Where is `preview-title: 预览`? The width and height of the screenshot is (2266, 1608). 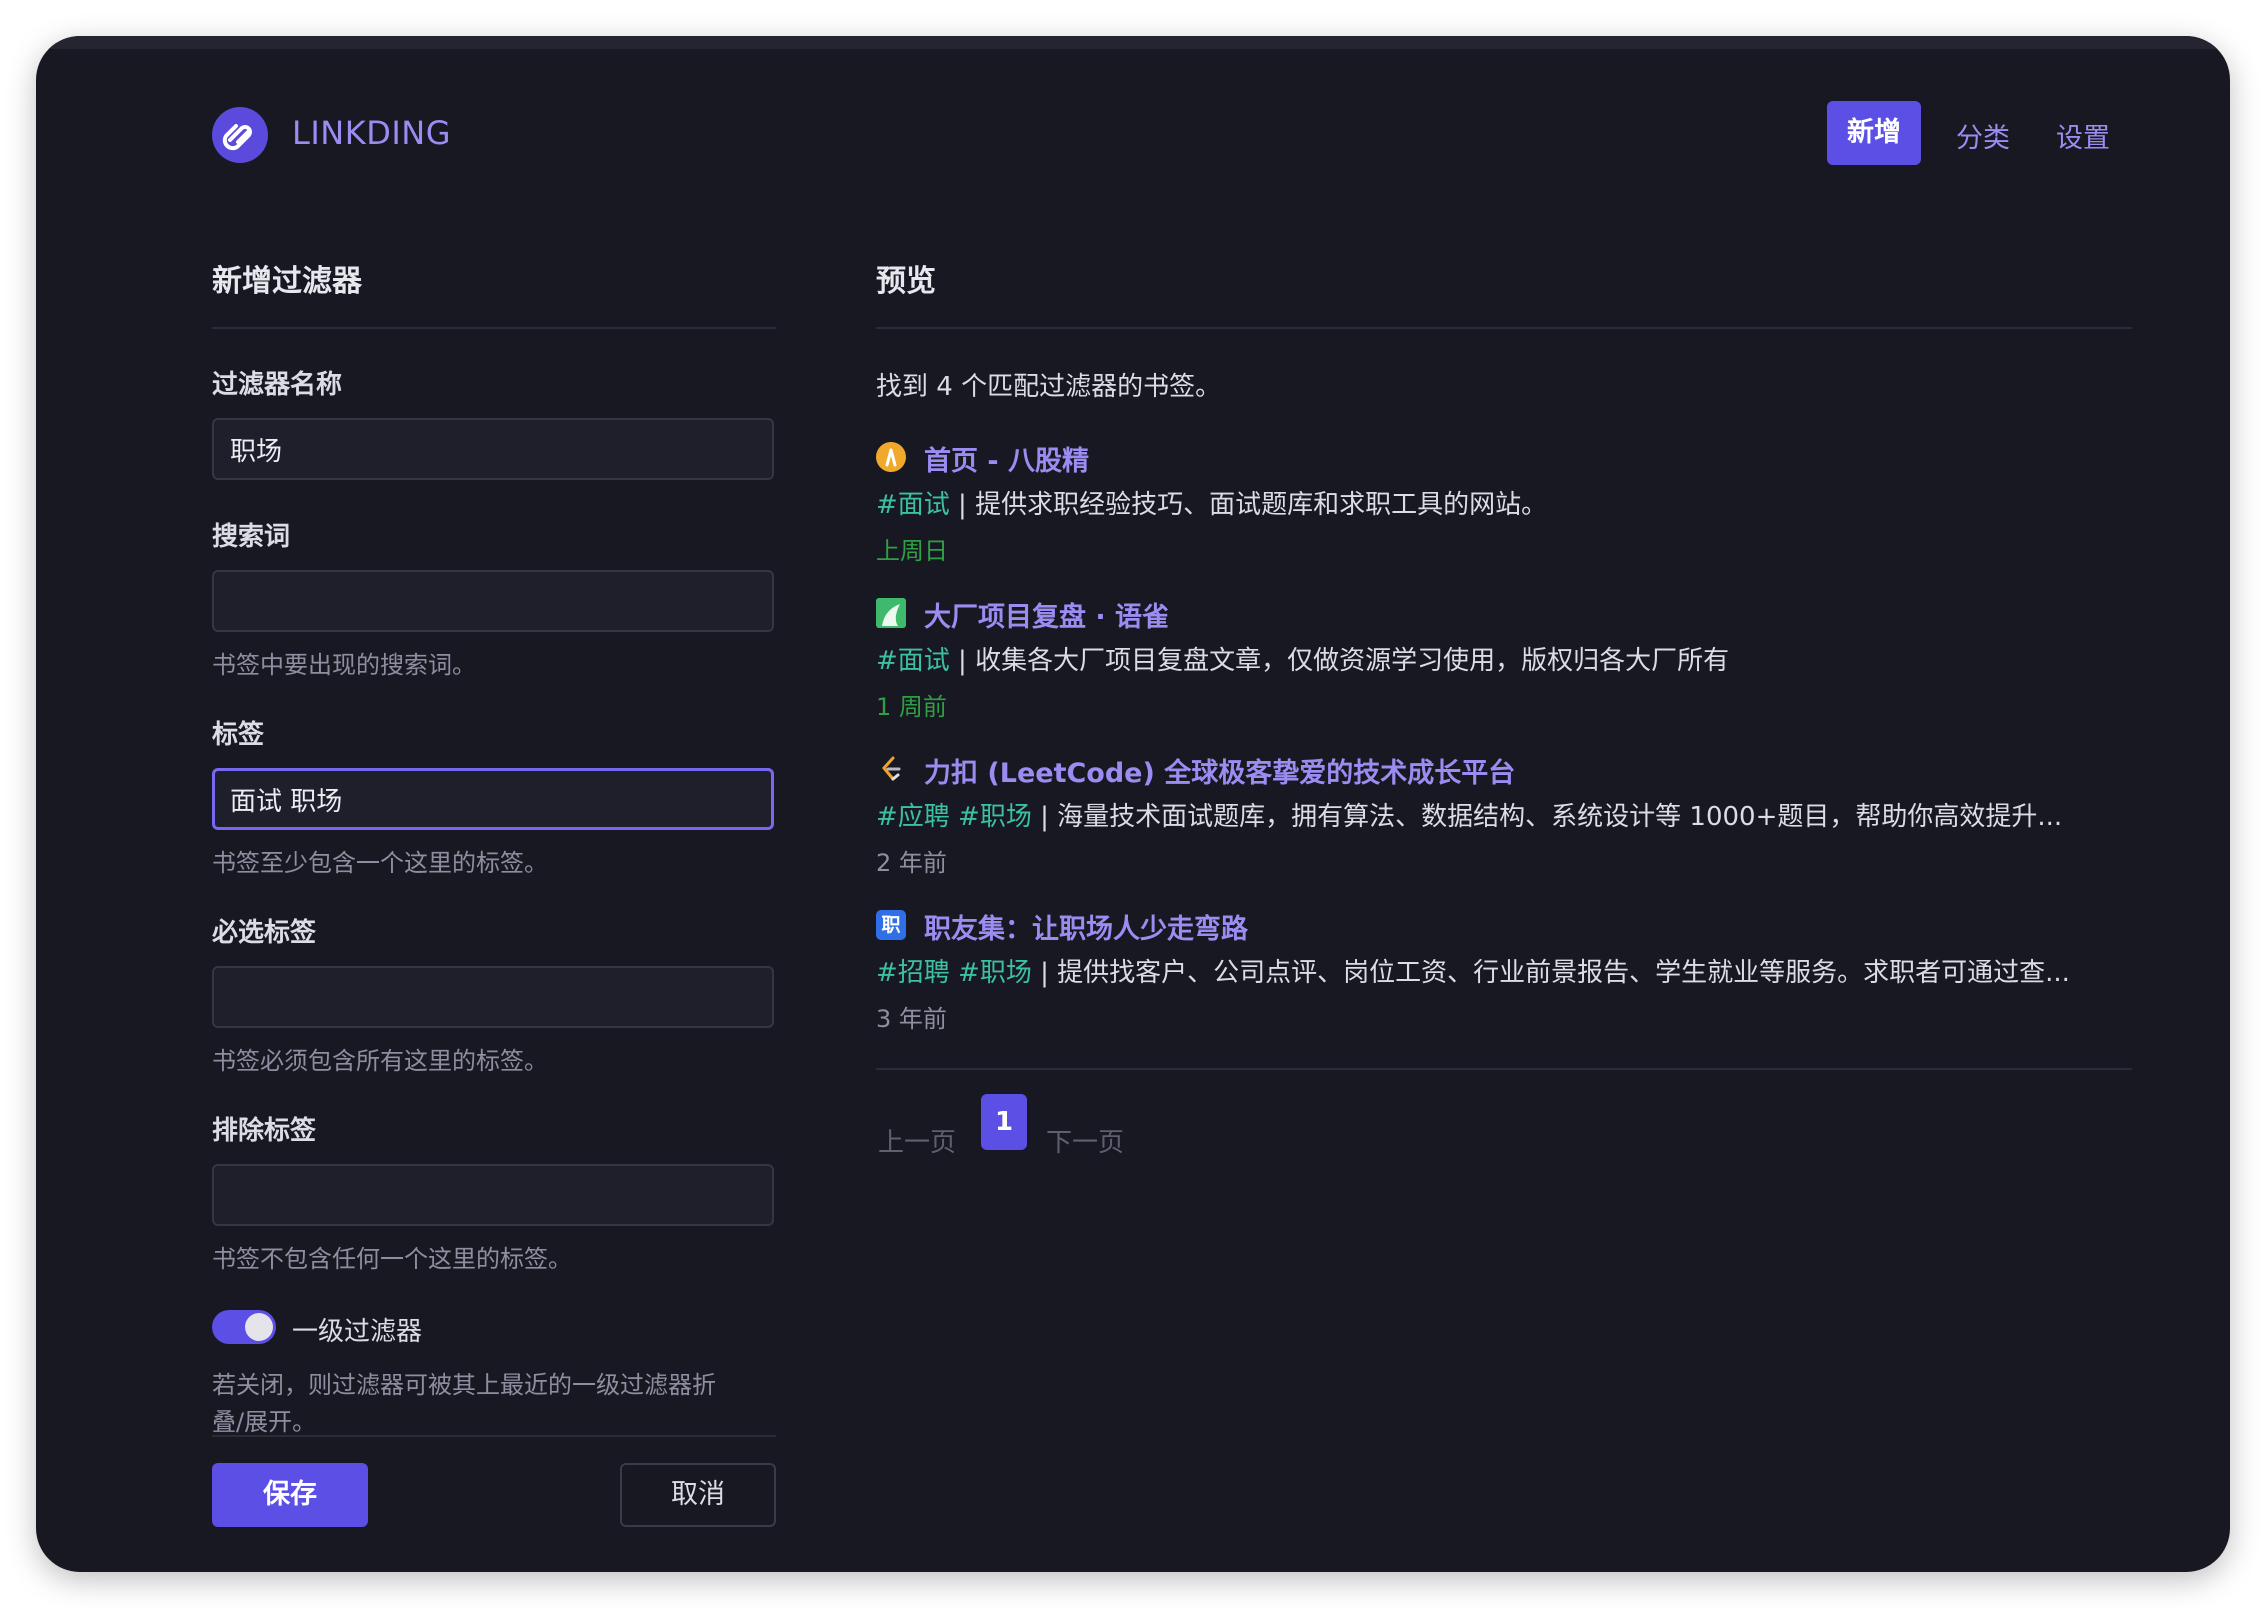 preview-title: 预览 is located at coordinates (906, 281).